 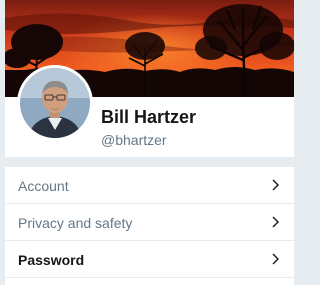 What do you see at coordinates (149, 259) in the screenshot?
I see `menu-item-password: Password` at bounding box center [149, 259].